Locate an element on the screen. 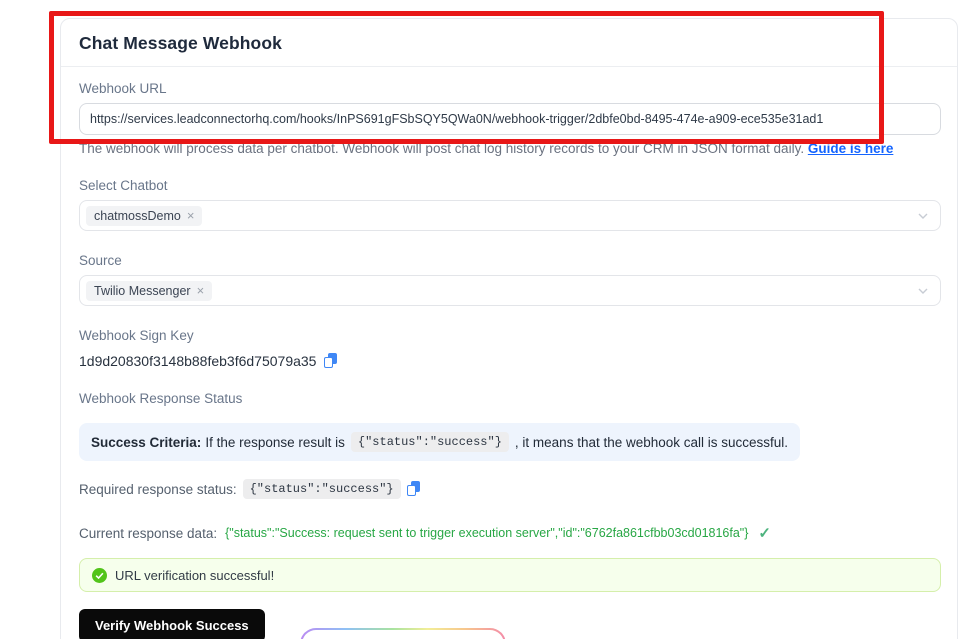 This screenshot has width=974, height=639. success-circle-icon is located at coordinates (99, 575).